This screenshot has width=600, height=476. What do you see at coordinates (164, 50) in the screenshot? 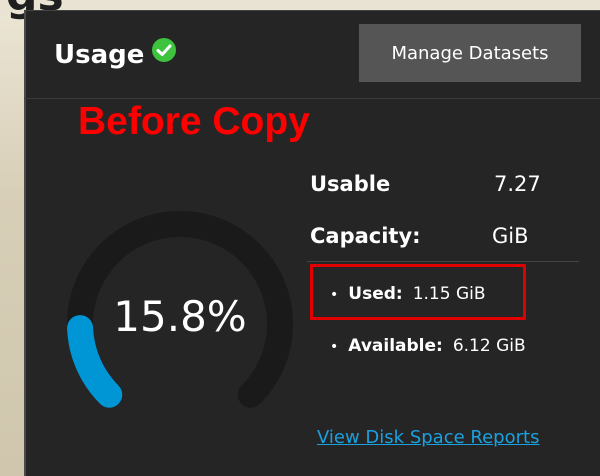
I see `check-circle-icon` at bounding box center [164, 50].